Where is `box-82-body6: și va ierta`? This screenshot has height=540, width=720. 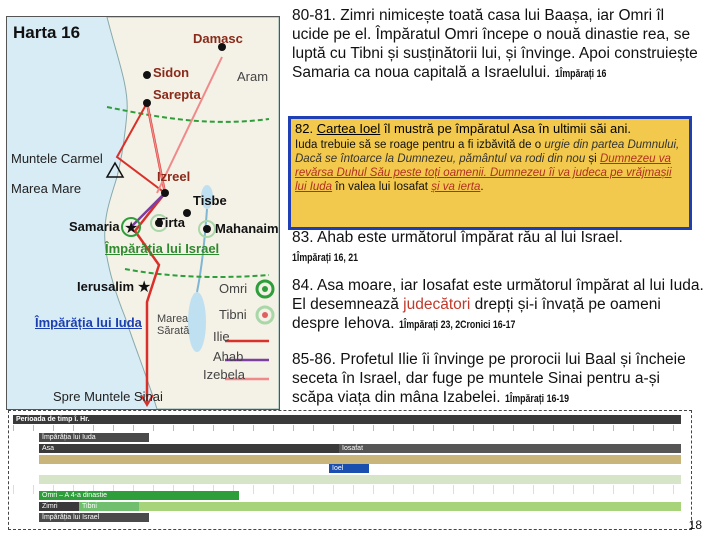 box-82-body6: și va ierta is located at coordinates (456, 187).